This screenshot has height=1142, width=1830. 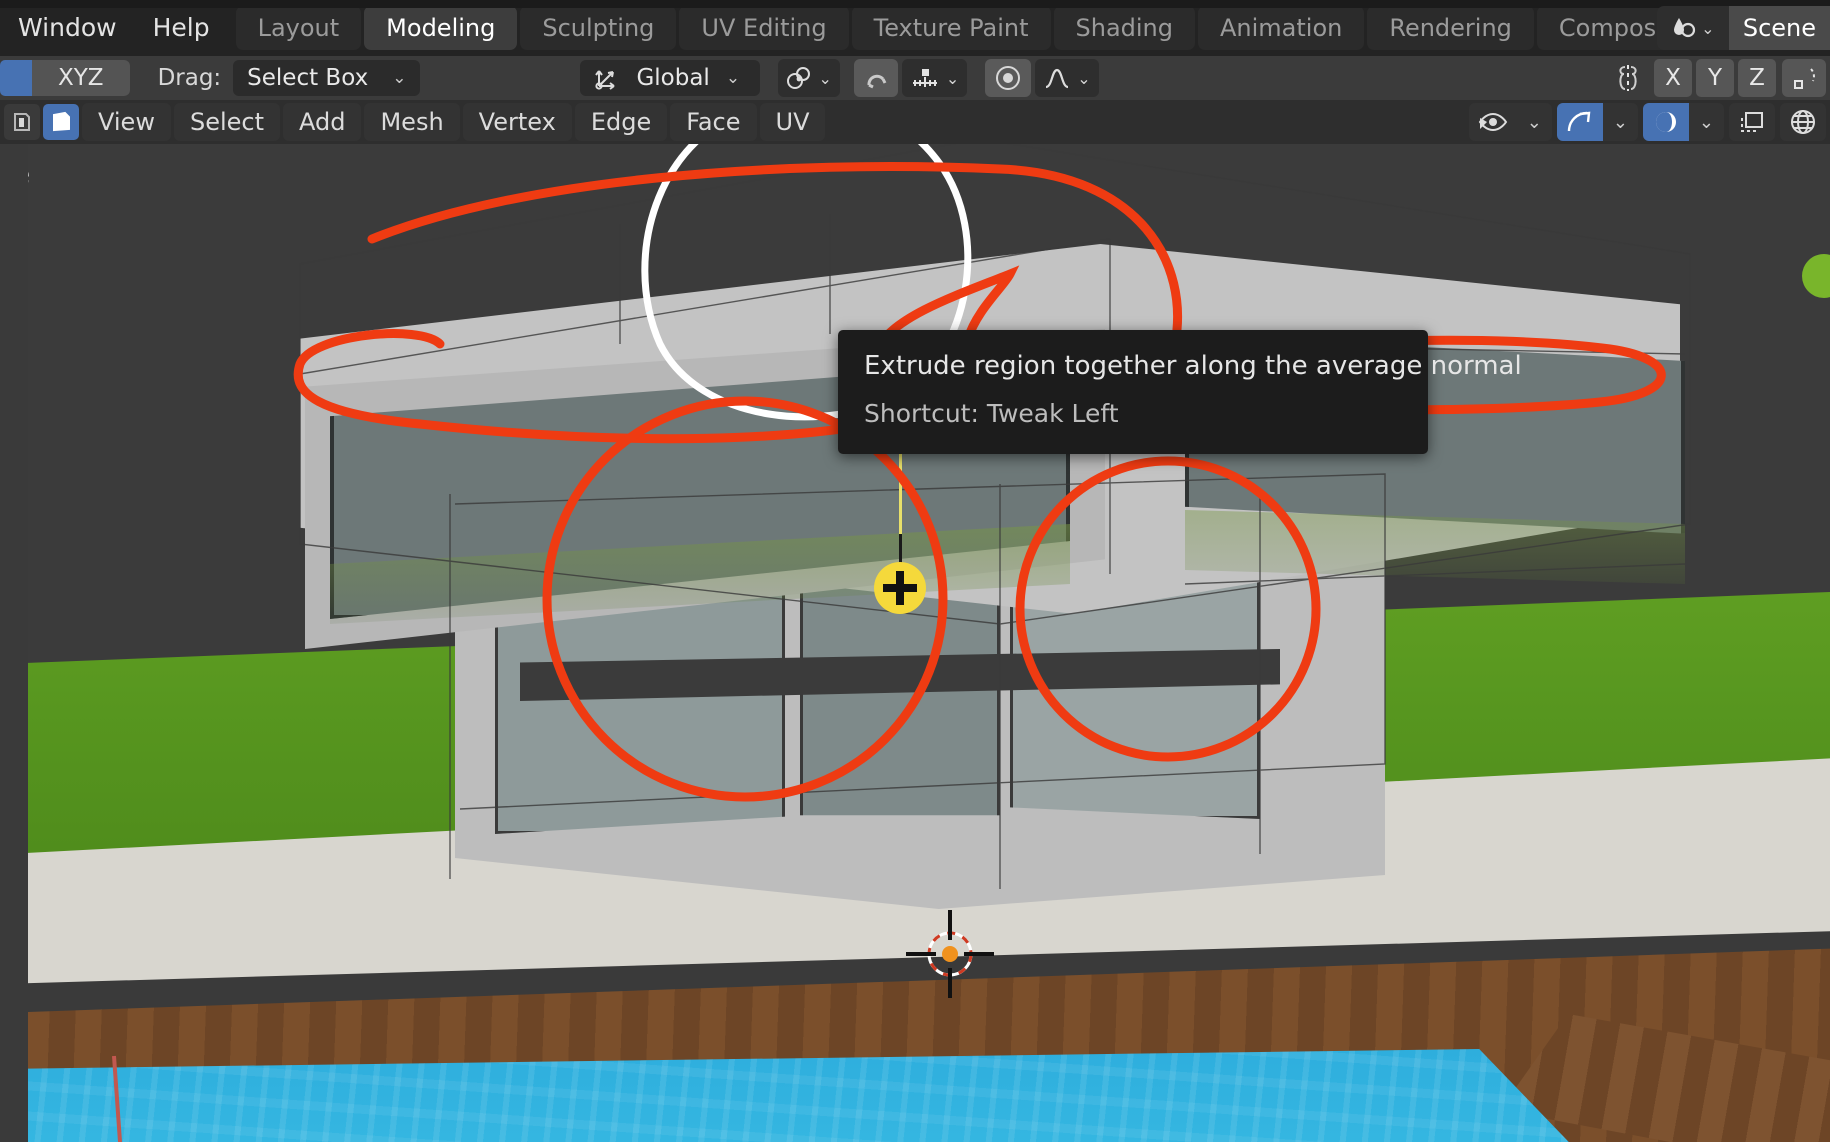 I want to click on falloff-dropdown: ⌄, so click(x=1067, y=78).